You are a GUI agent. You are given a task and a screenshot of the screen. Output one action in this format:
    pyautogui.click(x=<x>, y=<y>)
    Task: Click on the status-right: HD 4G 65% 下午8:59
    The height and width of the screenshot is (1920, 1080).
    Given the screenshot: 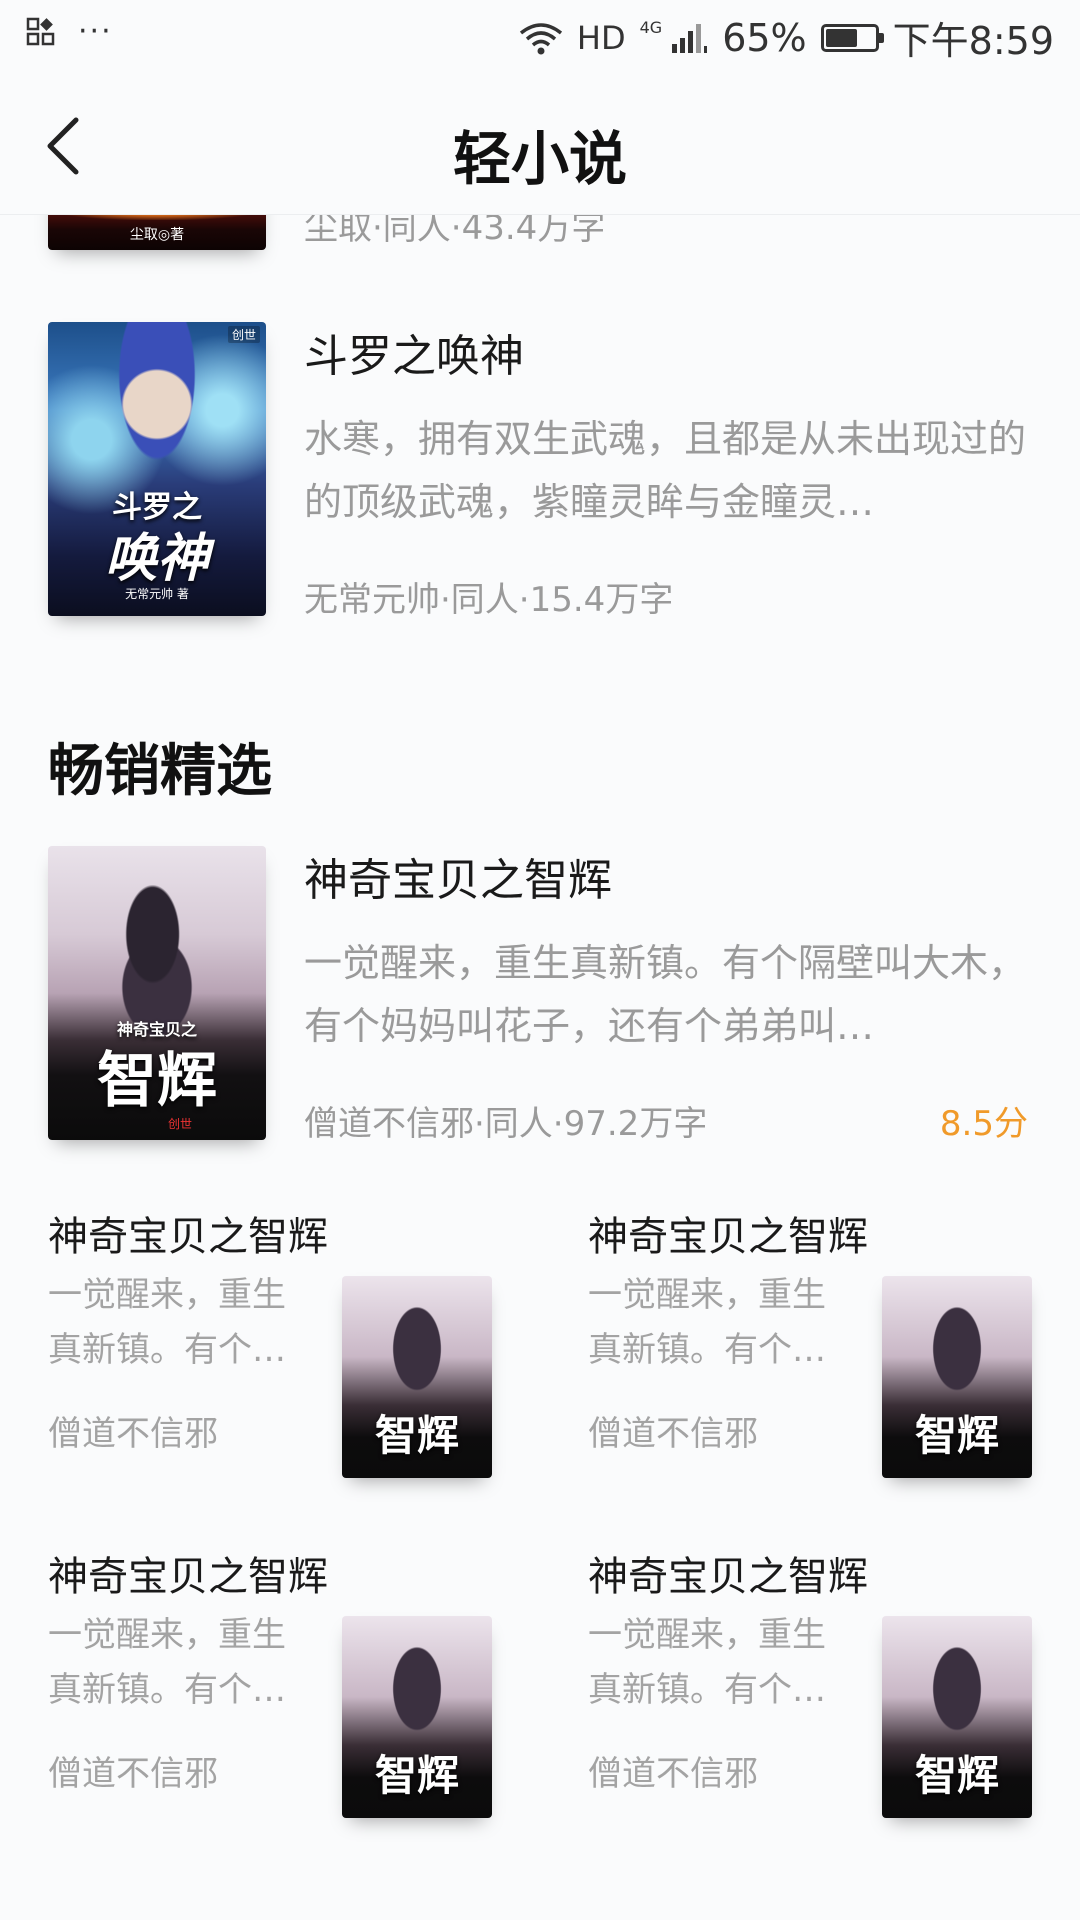 What is the action you would take?
    pyautogui.click(x=786, y=37)
    